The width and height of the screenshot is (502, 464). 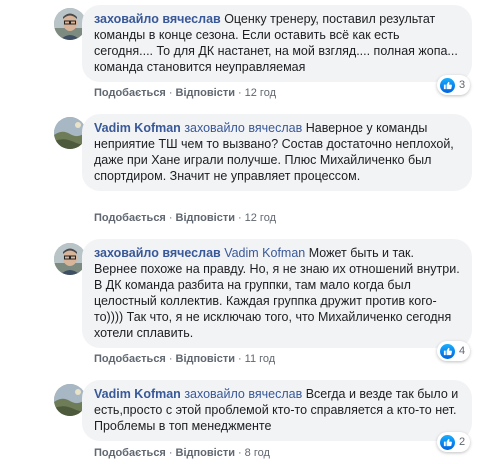 I want to click on comment-actions: Подобається · Відповісти · 11 год, so click(x=185, y=359).